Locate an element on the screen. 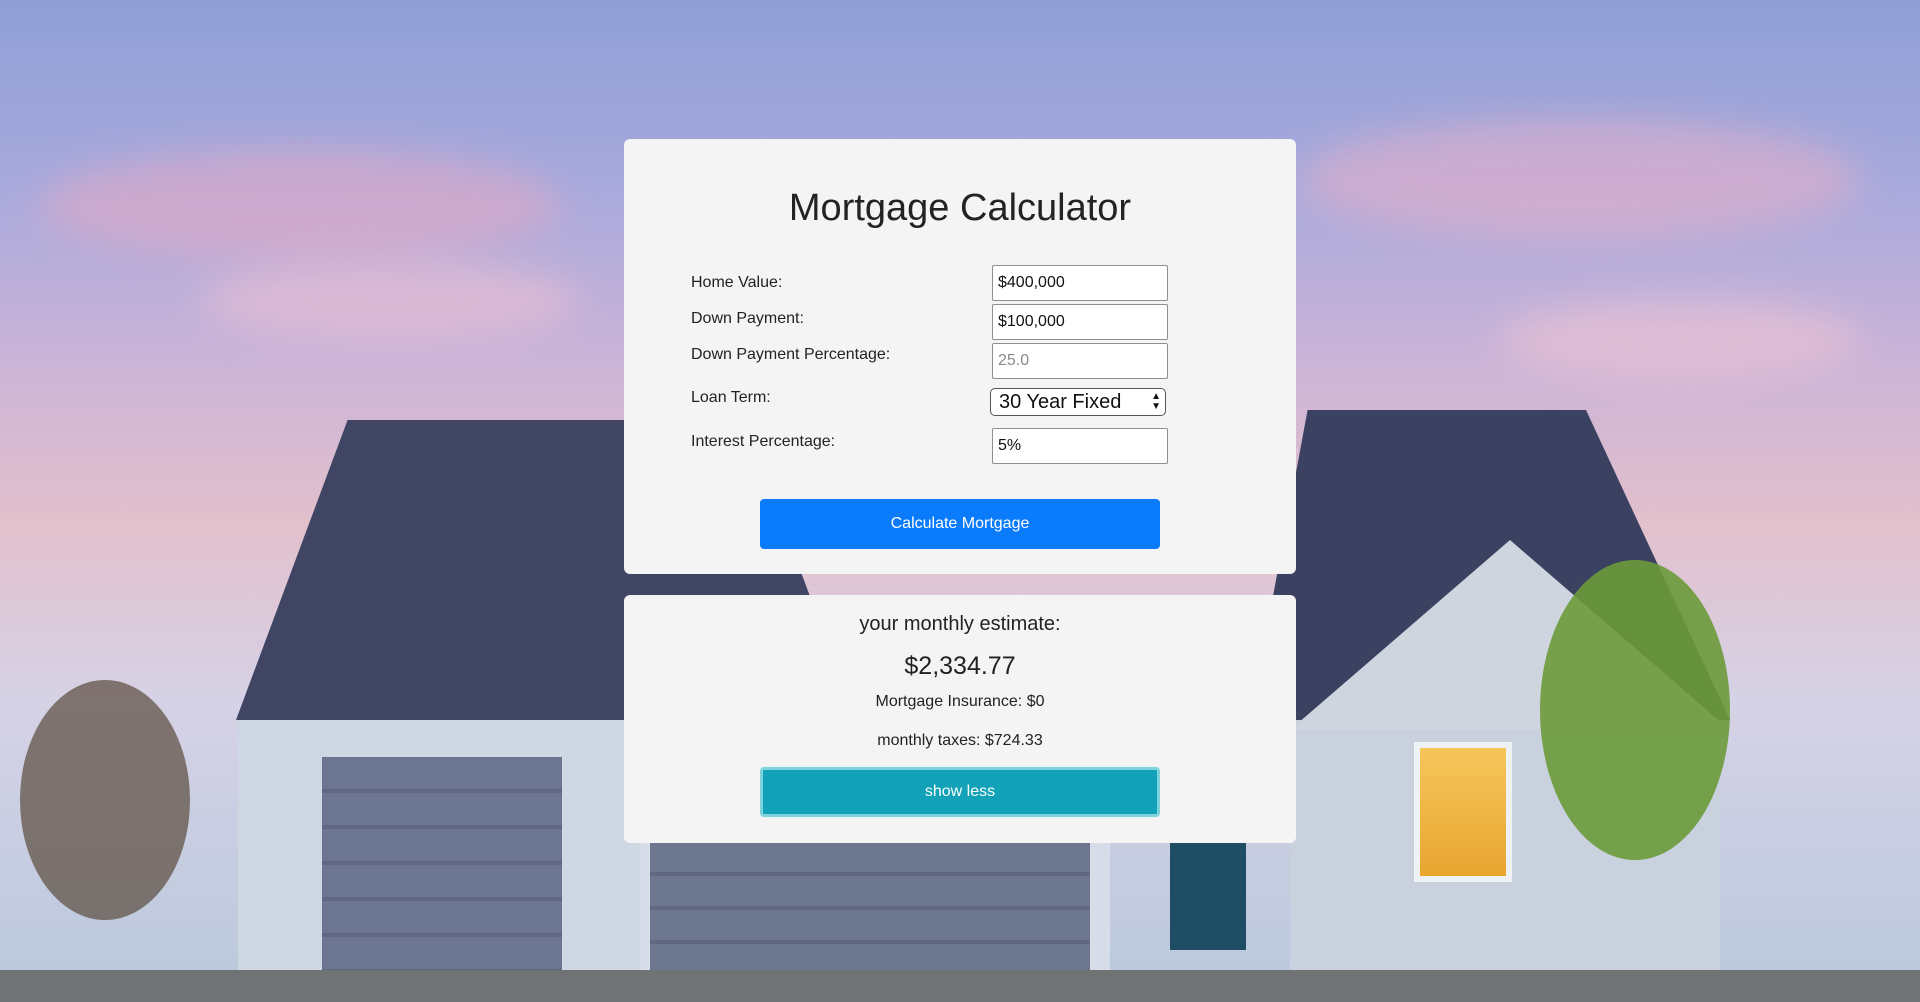 The height and width of the screenshot is (1002, 1920). estimate-amount: $2,334.77 is located at coordinates (960, 666).